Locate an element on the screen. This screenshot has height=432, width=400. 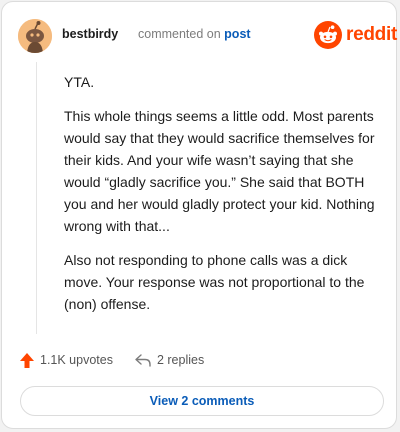
replies-button: 2 replies is located at coordinates (169, 360).